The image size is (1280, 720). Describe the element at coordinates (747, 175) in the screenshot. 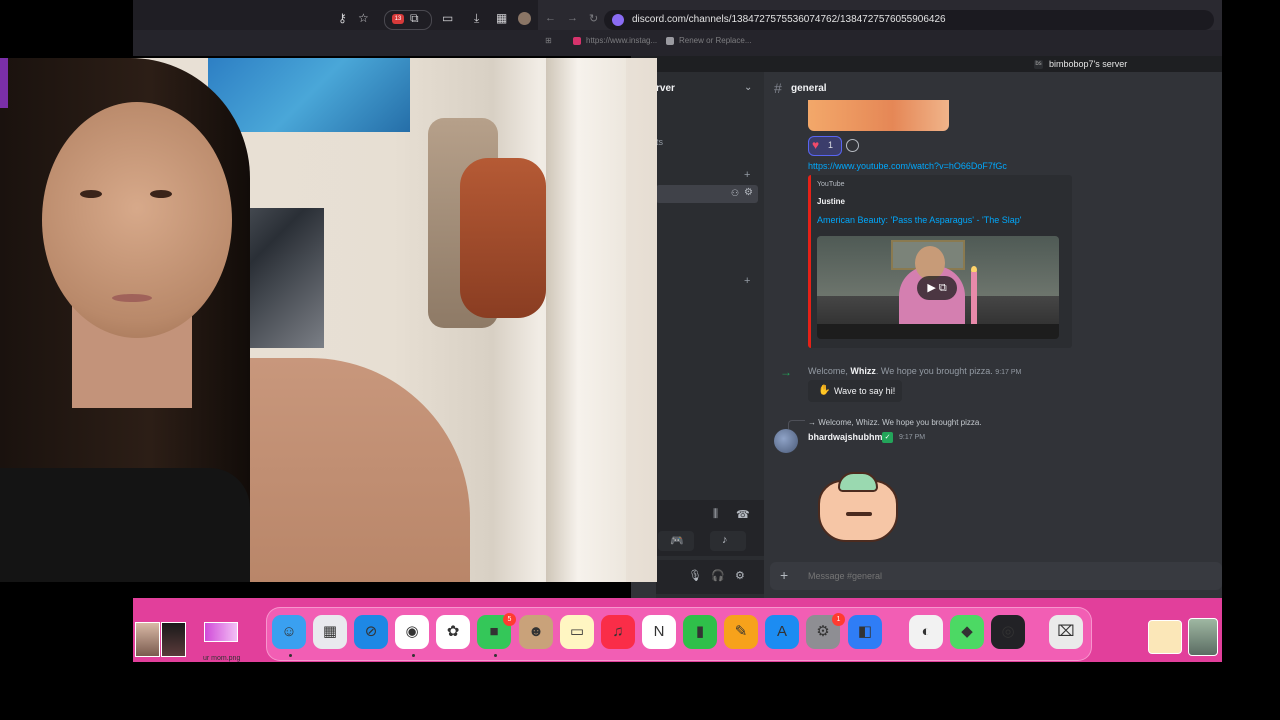

I see `add-channel-icon: +` at that location.